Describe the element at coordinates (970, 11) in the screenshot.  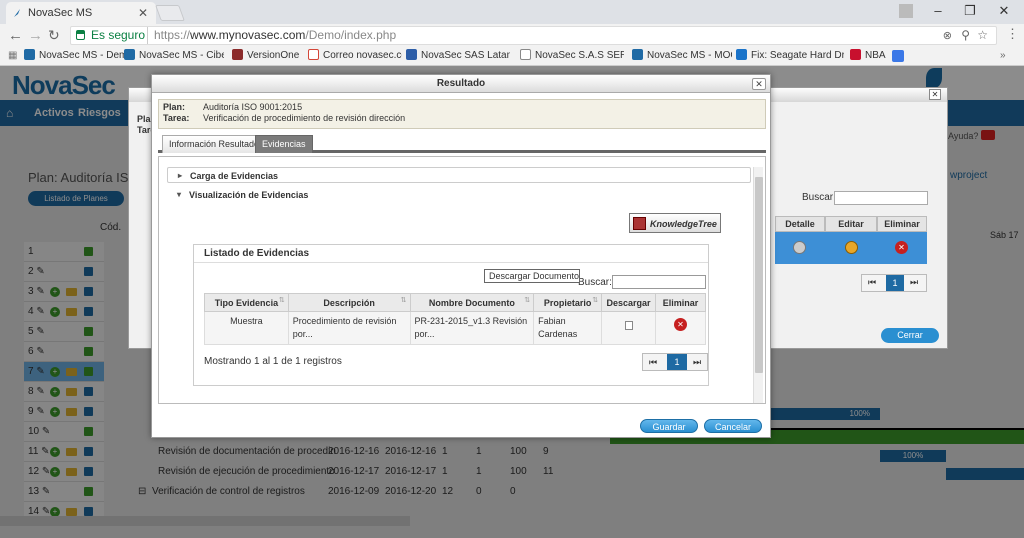
I see `maximize-icon: ❐` at that location.